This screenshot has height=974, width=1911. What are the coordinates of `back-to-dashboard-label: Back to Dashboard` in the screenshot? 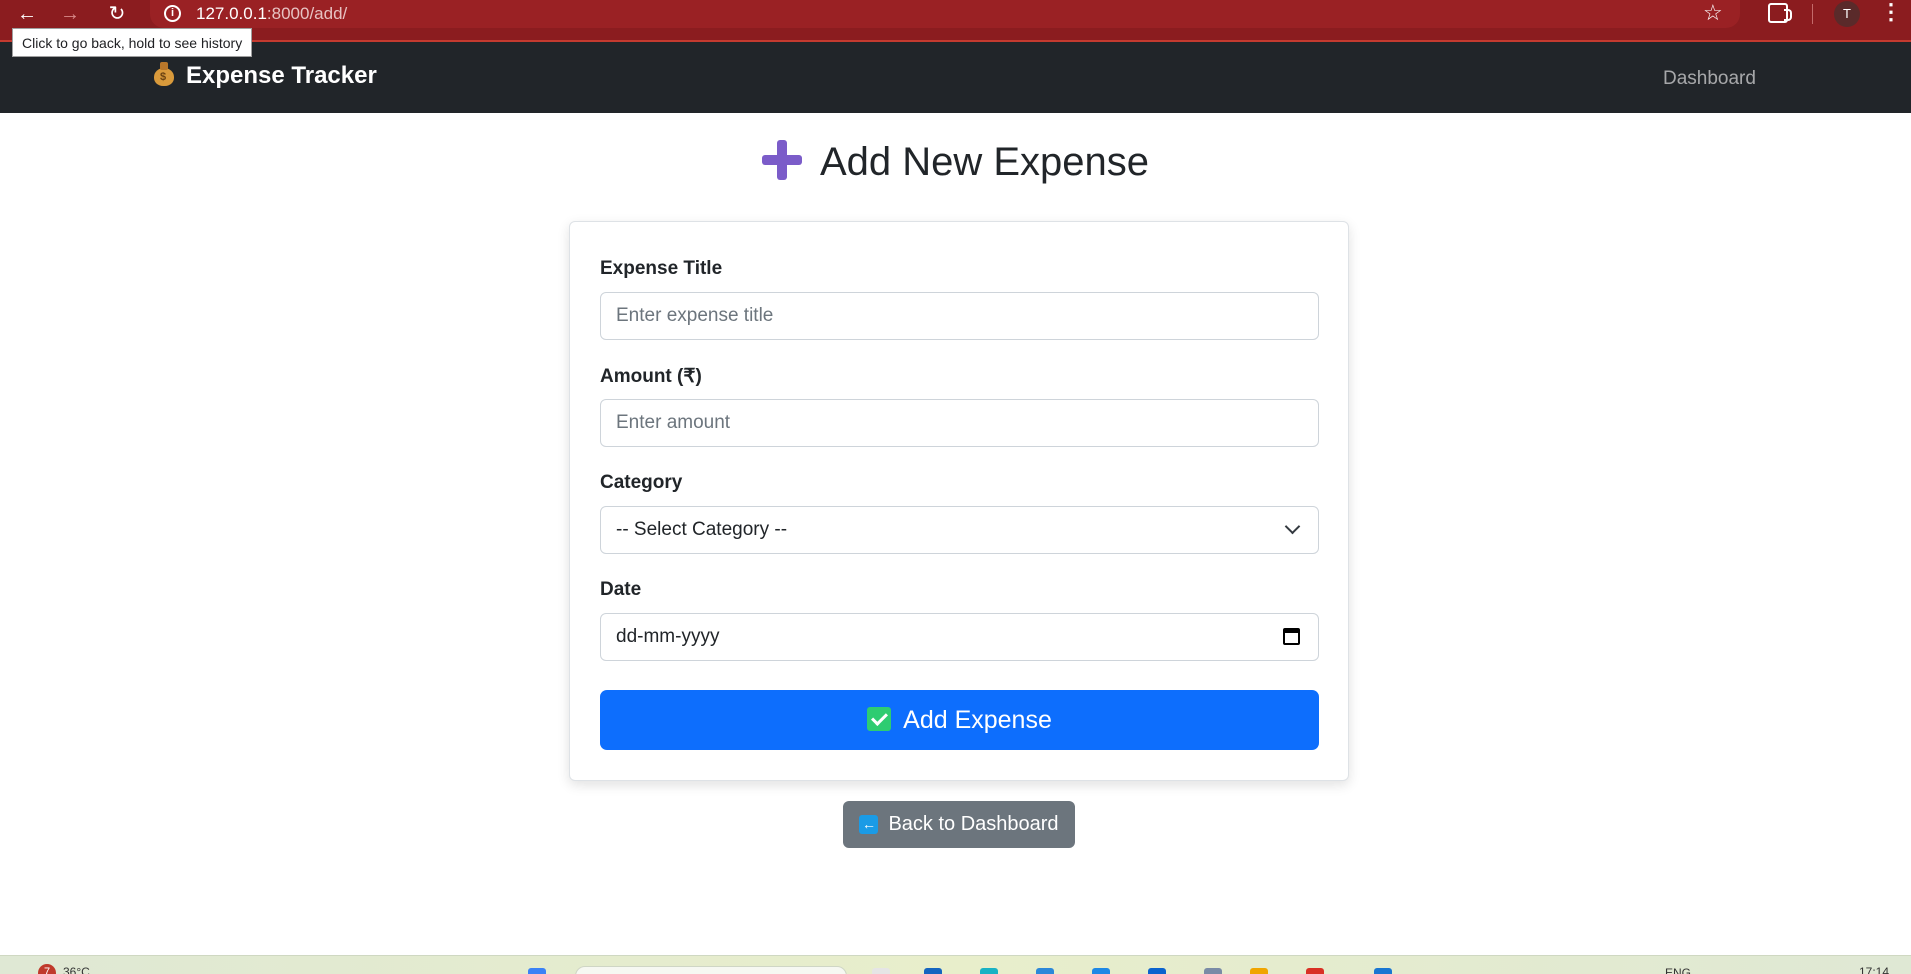 It's located at (973, 824).